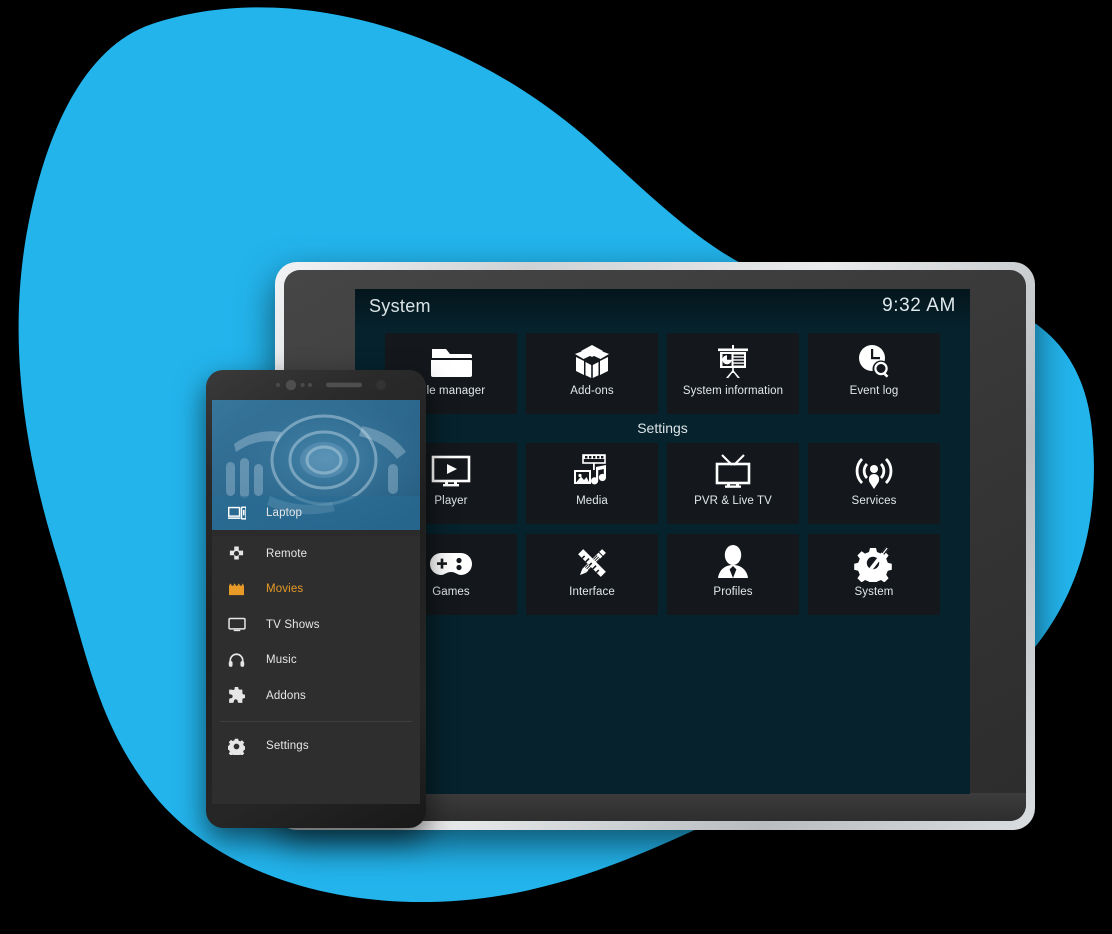 This screenshot has height=934, width=1112. I want to click on photo-music-film-icon, so click(592, 472).